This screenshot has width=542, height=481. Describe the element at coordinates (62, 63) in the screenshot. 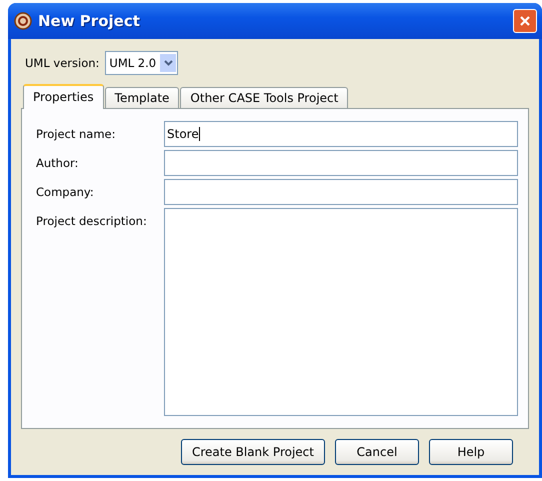

I see `uml-version-label: UML version:` at that location.